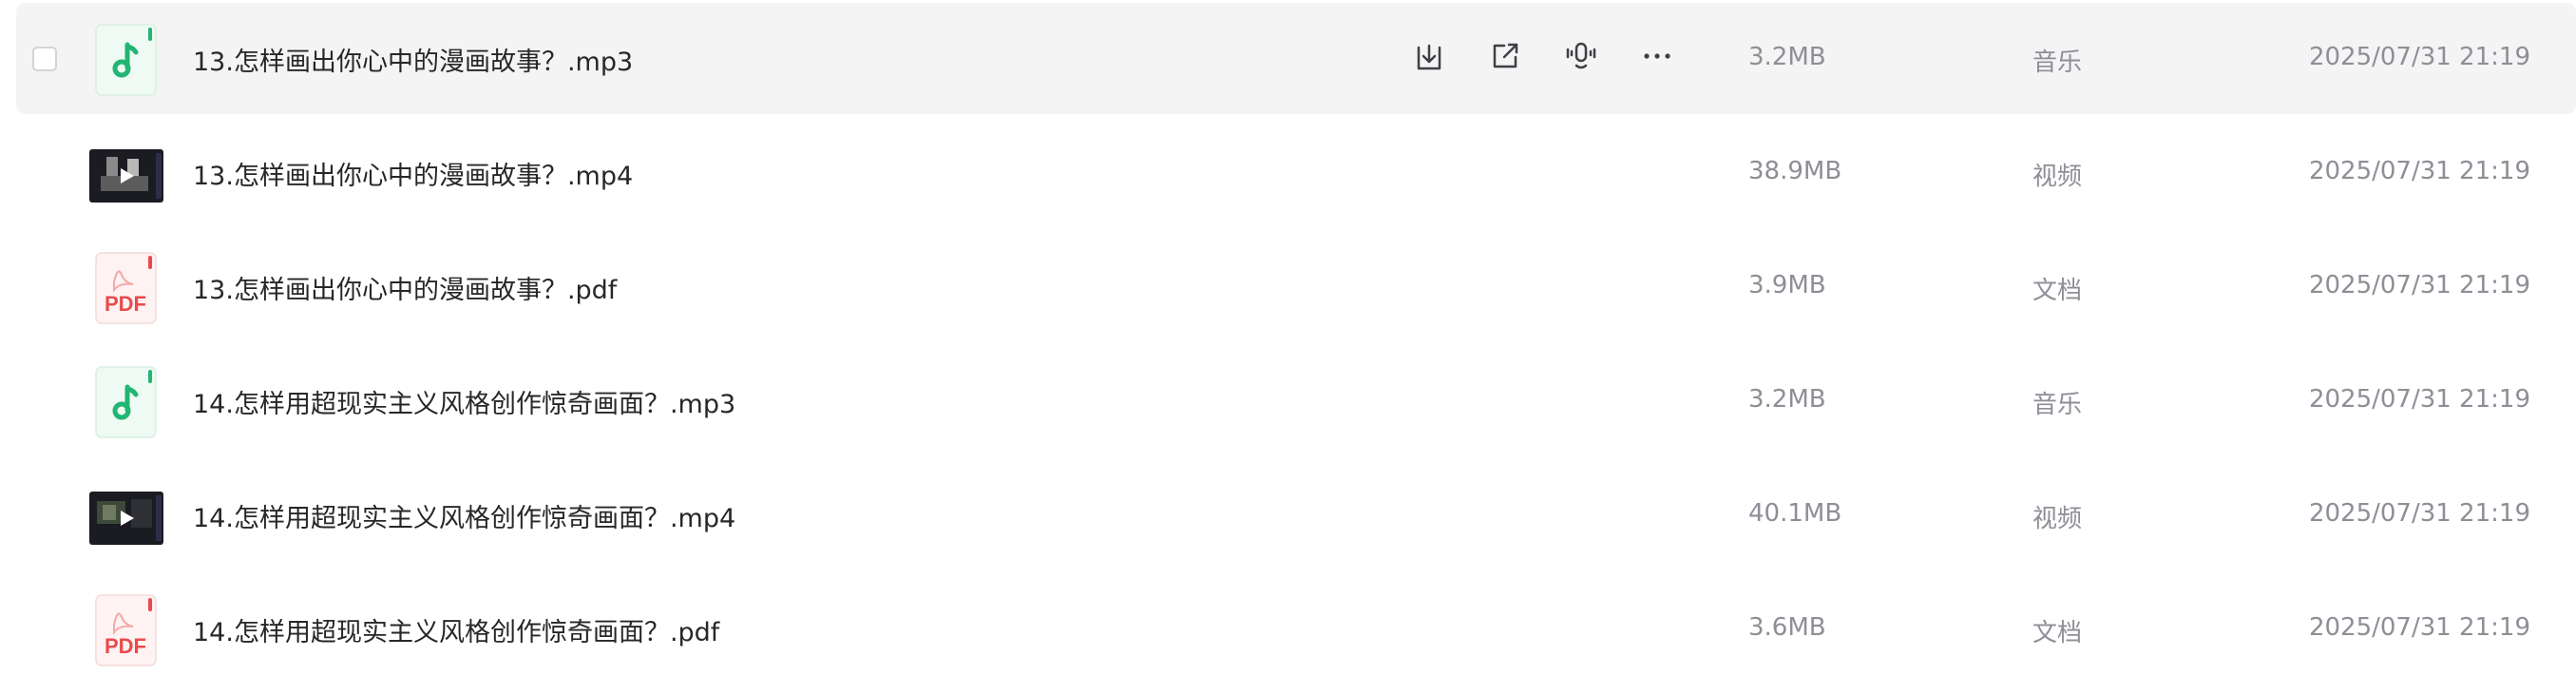 Image resolution: width=2576 pixels, height=676 pixels. I want to click on download-button, so click(1429, 58).